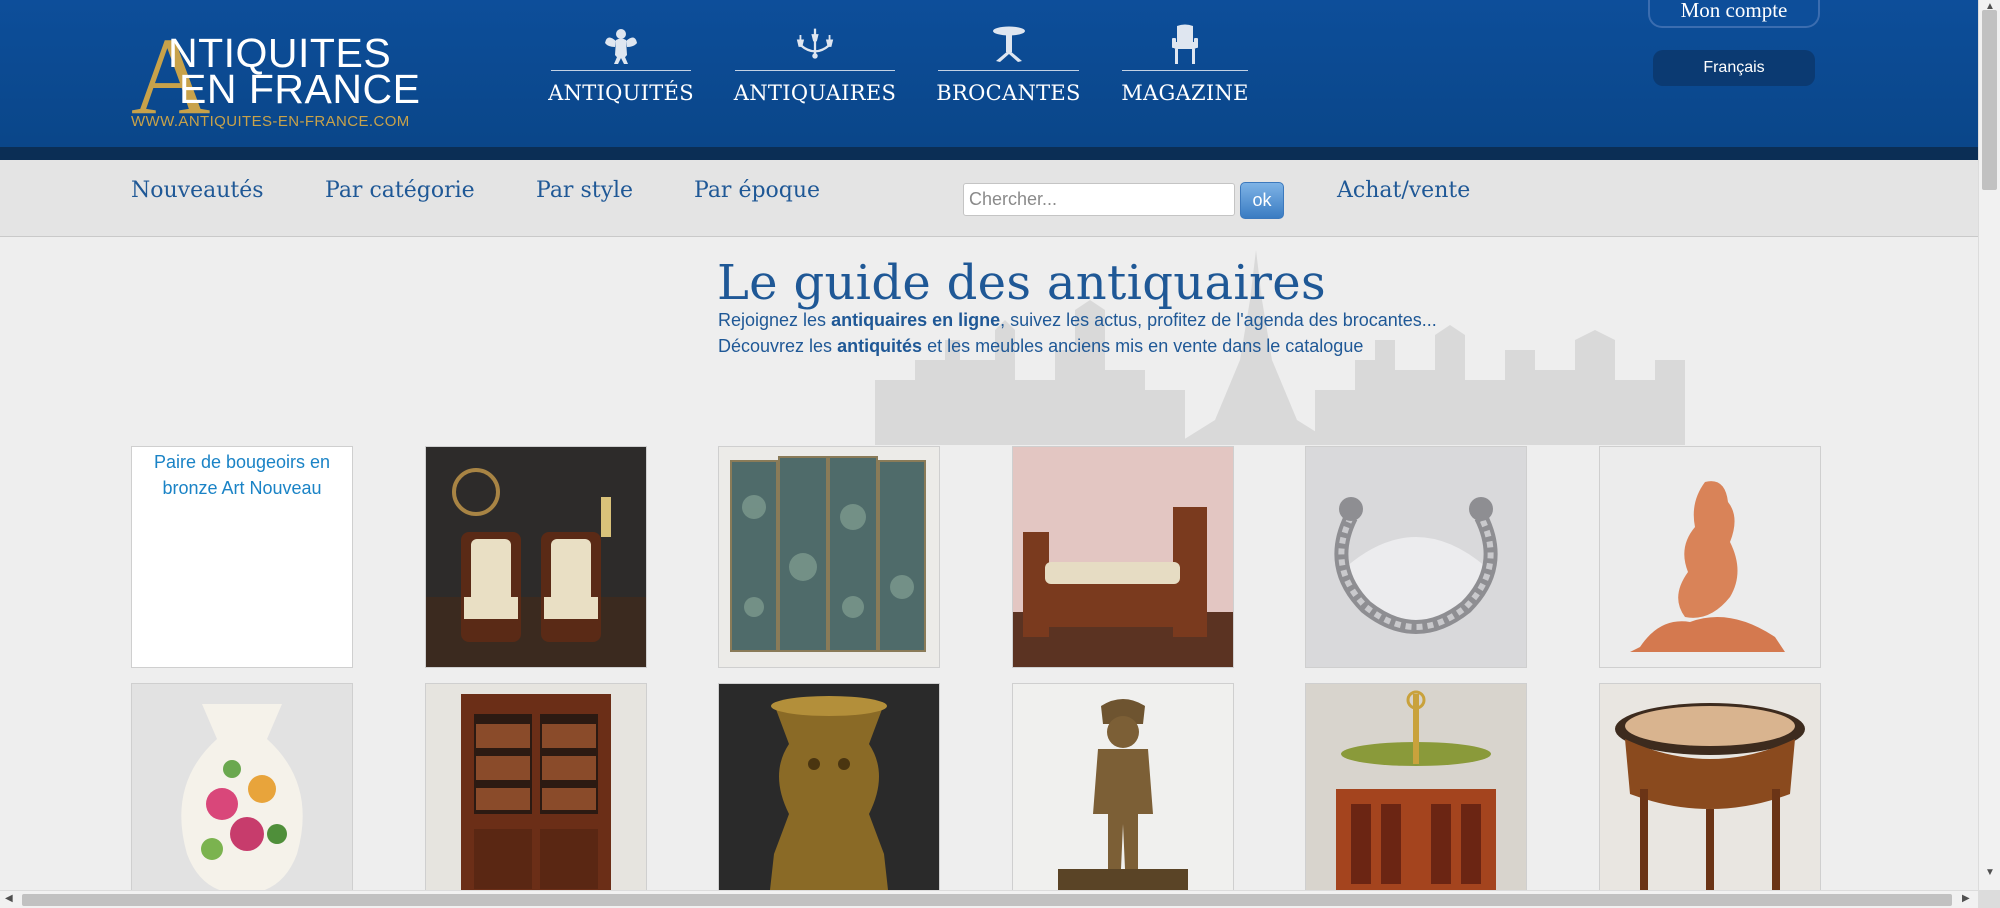  Describe the element at coordinates (879, 346) in the screenshot. I see `hero-link-antiquites: antiquités` at that location.